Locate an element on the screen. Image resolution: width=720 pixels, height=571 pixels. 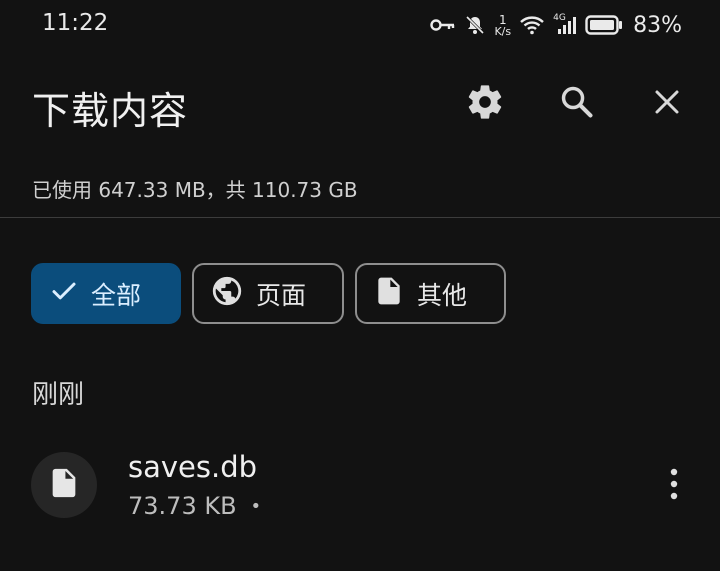
filter-chip-pages-label: 页面 is located at coordinates (281, 295).